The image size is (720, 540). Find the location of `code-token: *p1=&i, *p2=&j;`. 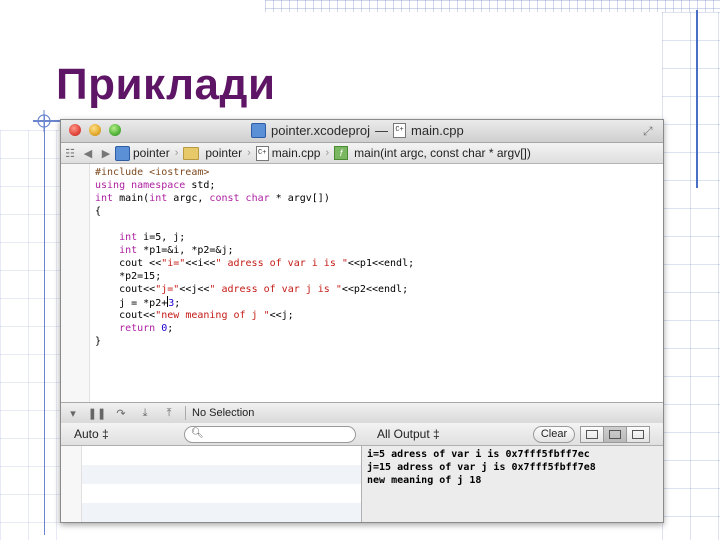

code-token: *p1=&i, *p2=&j; is located at coordinates (188, 250).